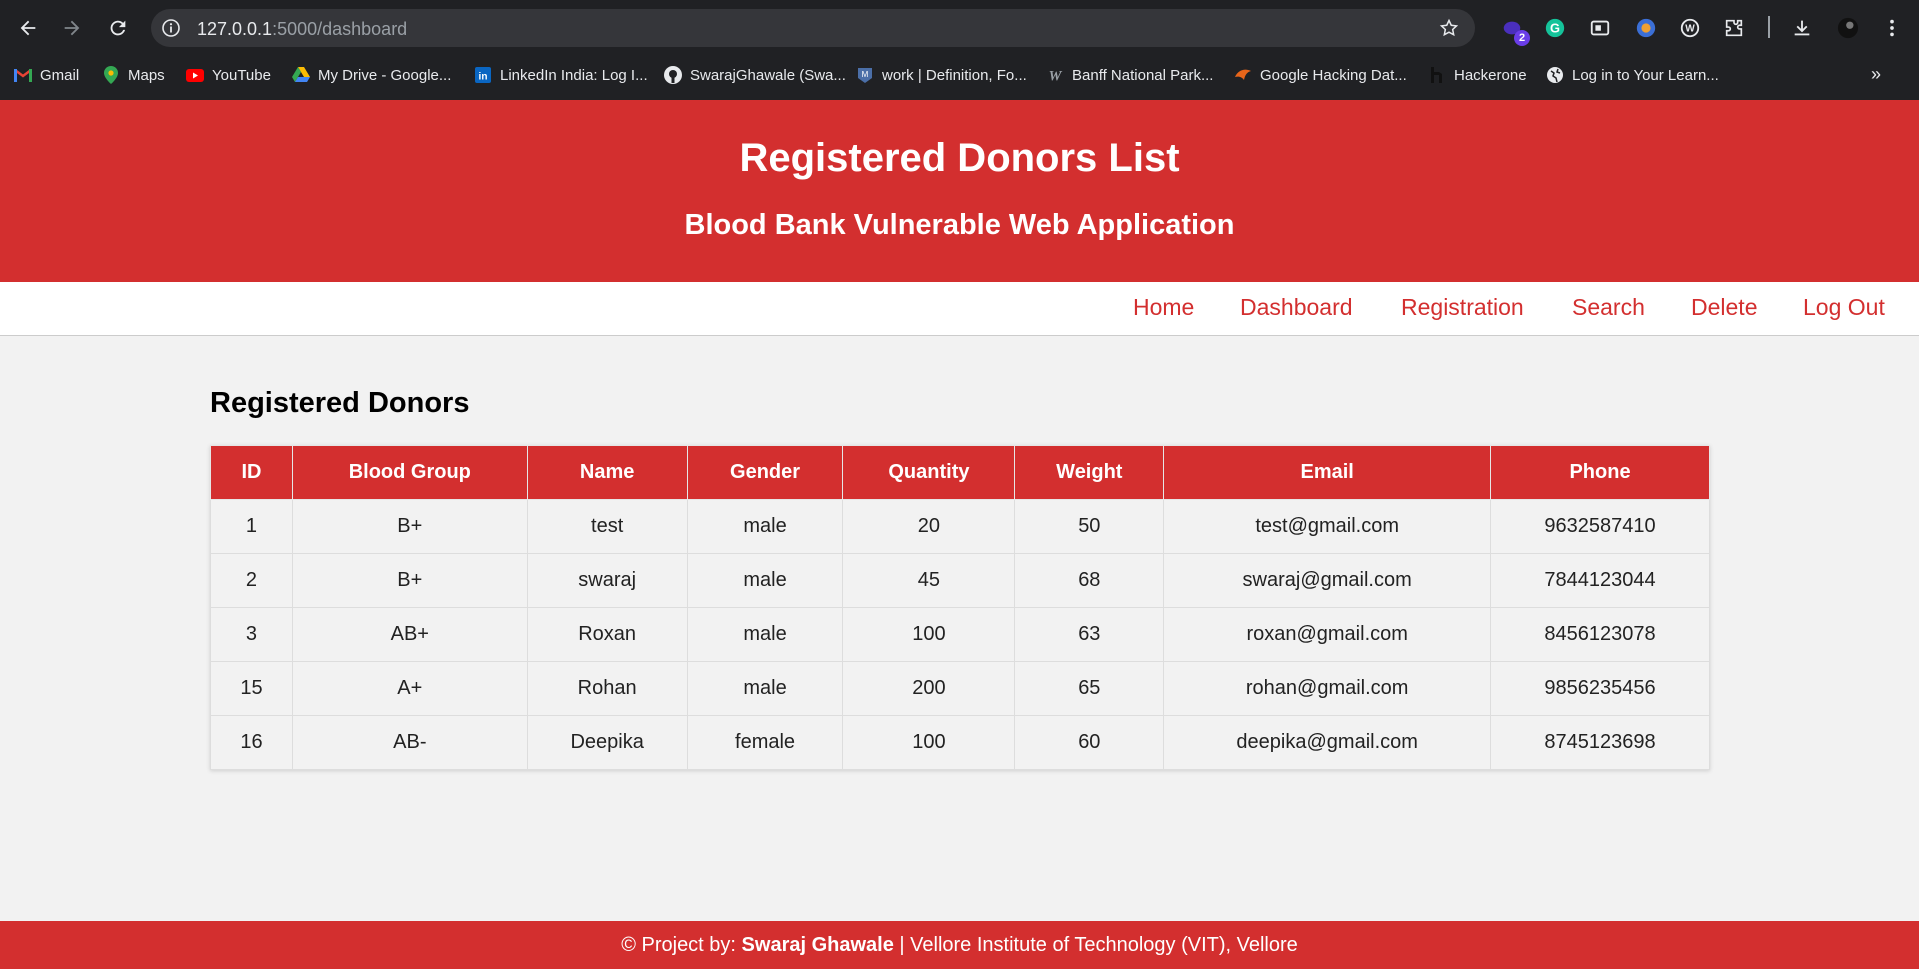  Describe the element at coordinates (1089, 580) in the screenshot. I see `cell-weight: 68` at that location.